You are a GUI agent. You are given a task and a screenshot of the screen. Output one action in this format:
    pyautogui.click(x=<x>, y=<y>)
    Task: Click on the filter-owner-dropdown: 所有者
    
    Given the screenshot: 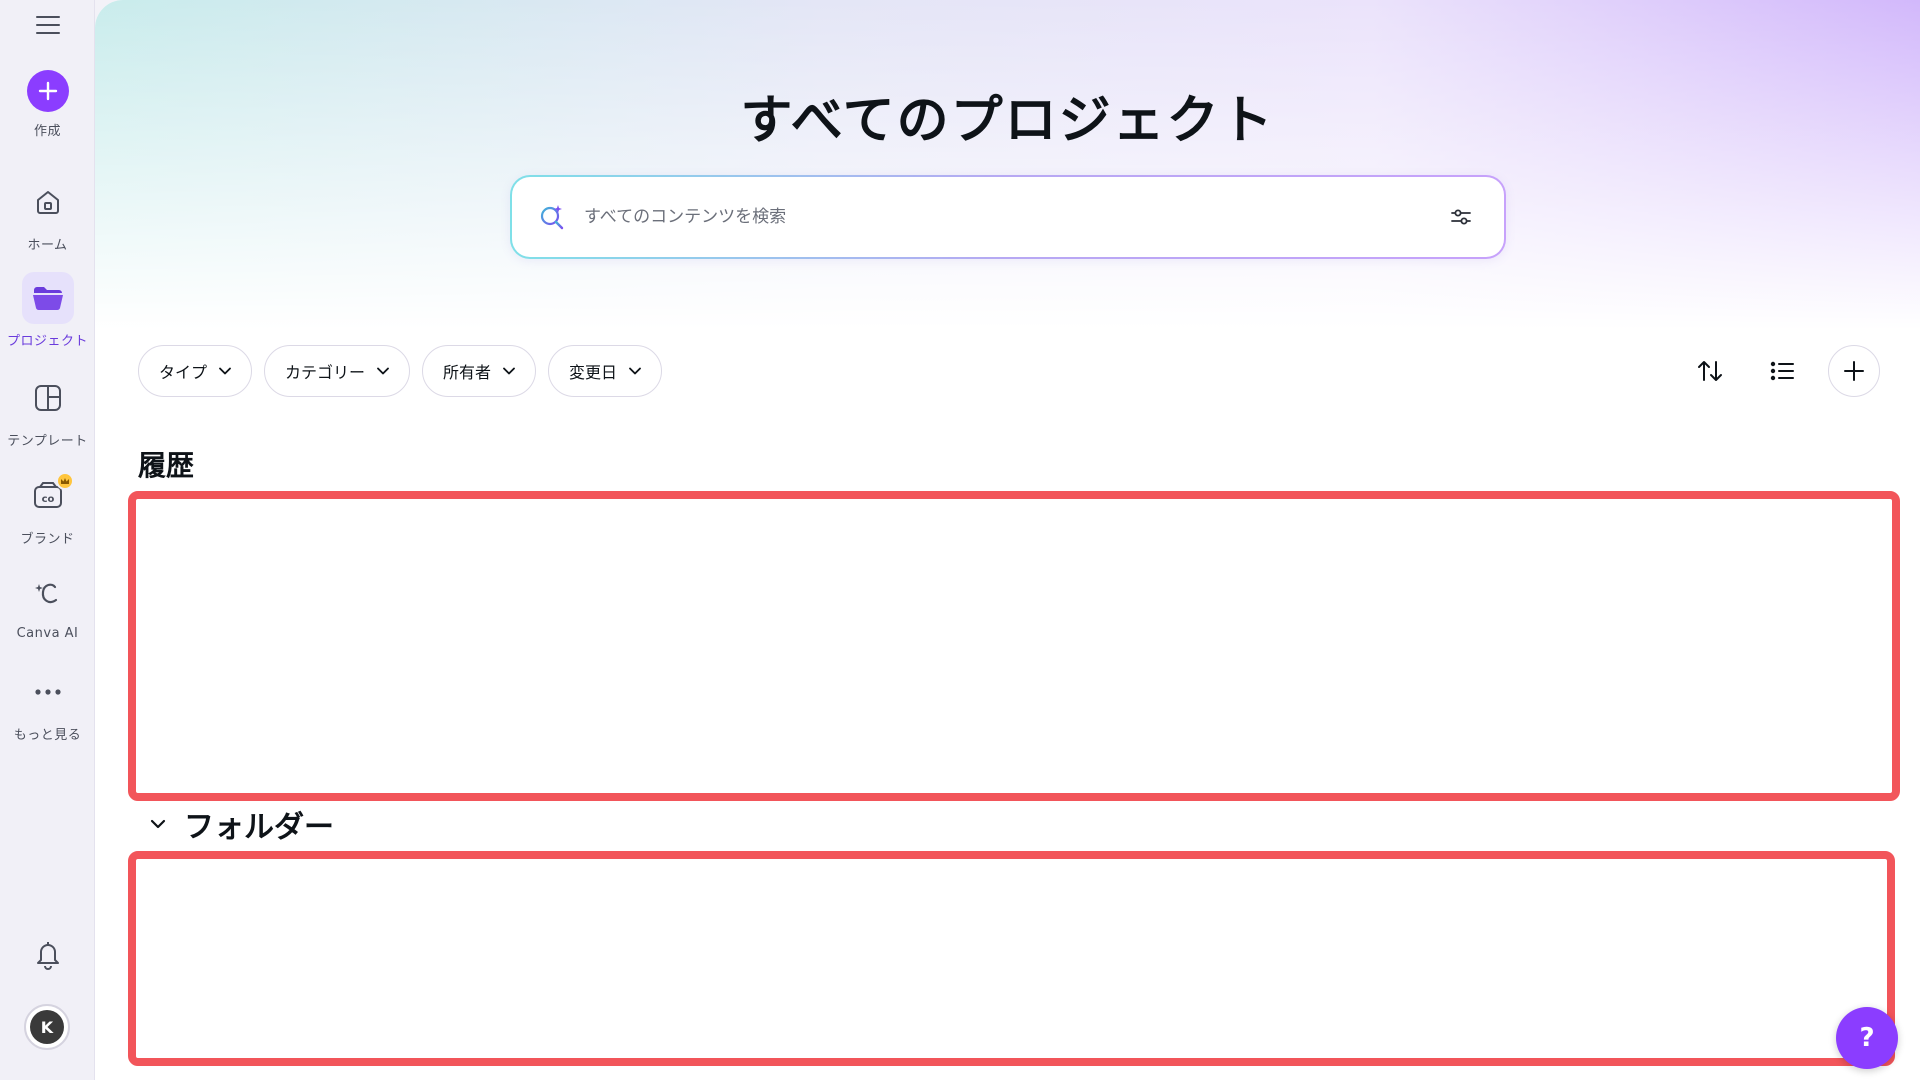 What is the action you would take?
    pyautogui.click(x=479, y=371)
    